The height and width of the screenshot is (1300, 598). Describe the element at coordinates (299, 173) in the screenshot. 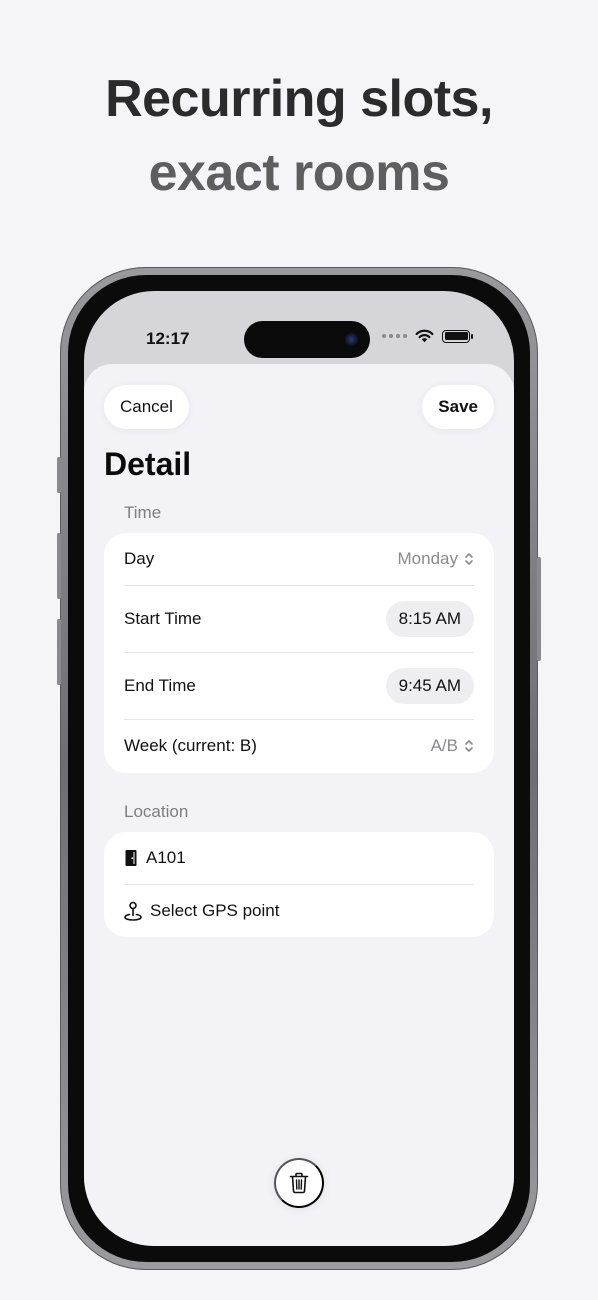

I see `headline-line-2: exact rooms` at that location.